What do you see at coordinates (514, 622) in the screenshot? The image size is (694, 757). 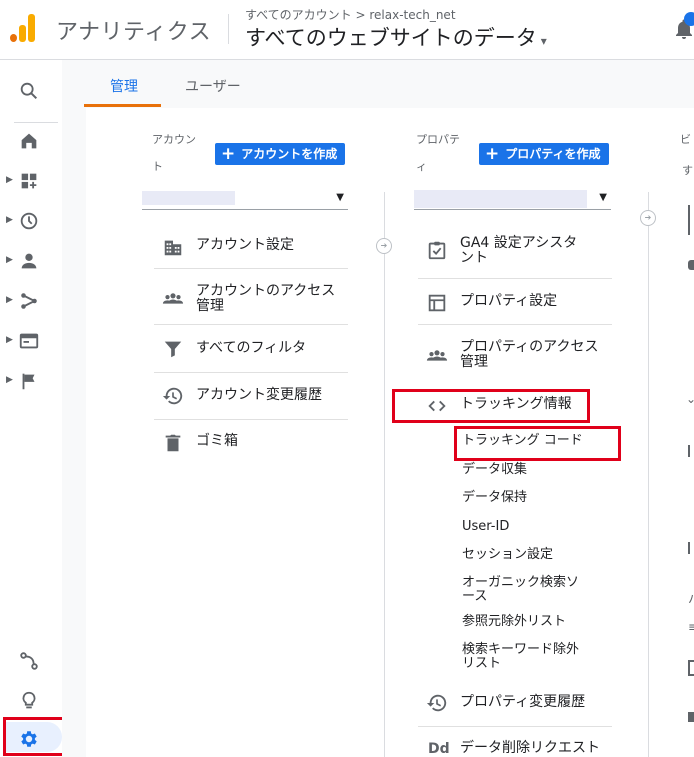 I see `referral-exclusion-list-link: 参照元除外リスト` at bounding box center [514, 622].